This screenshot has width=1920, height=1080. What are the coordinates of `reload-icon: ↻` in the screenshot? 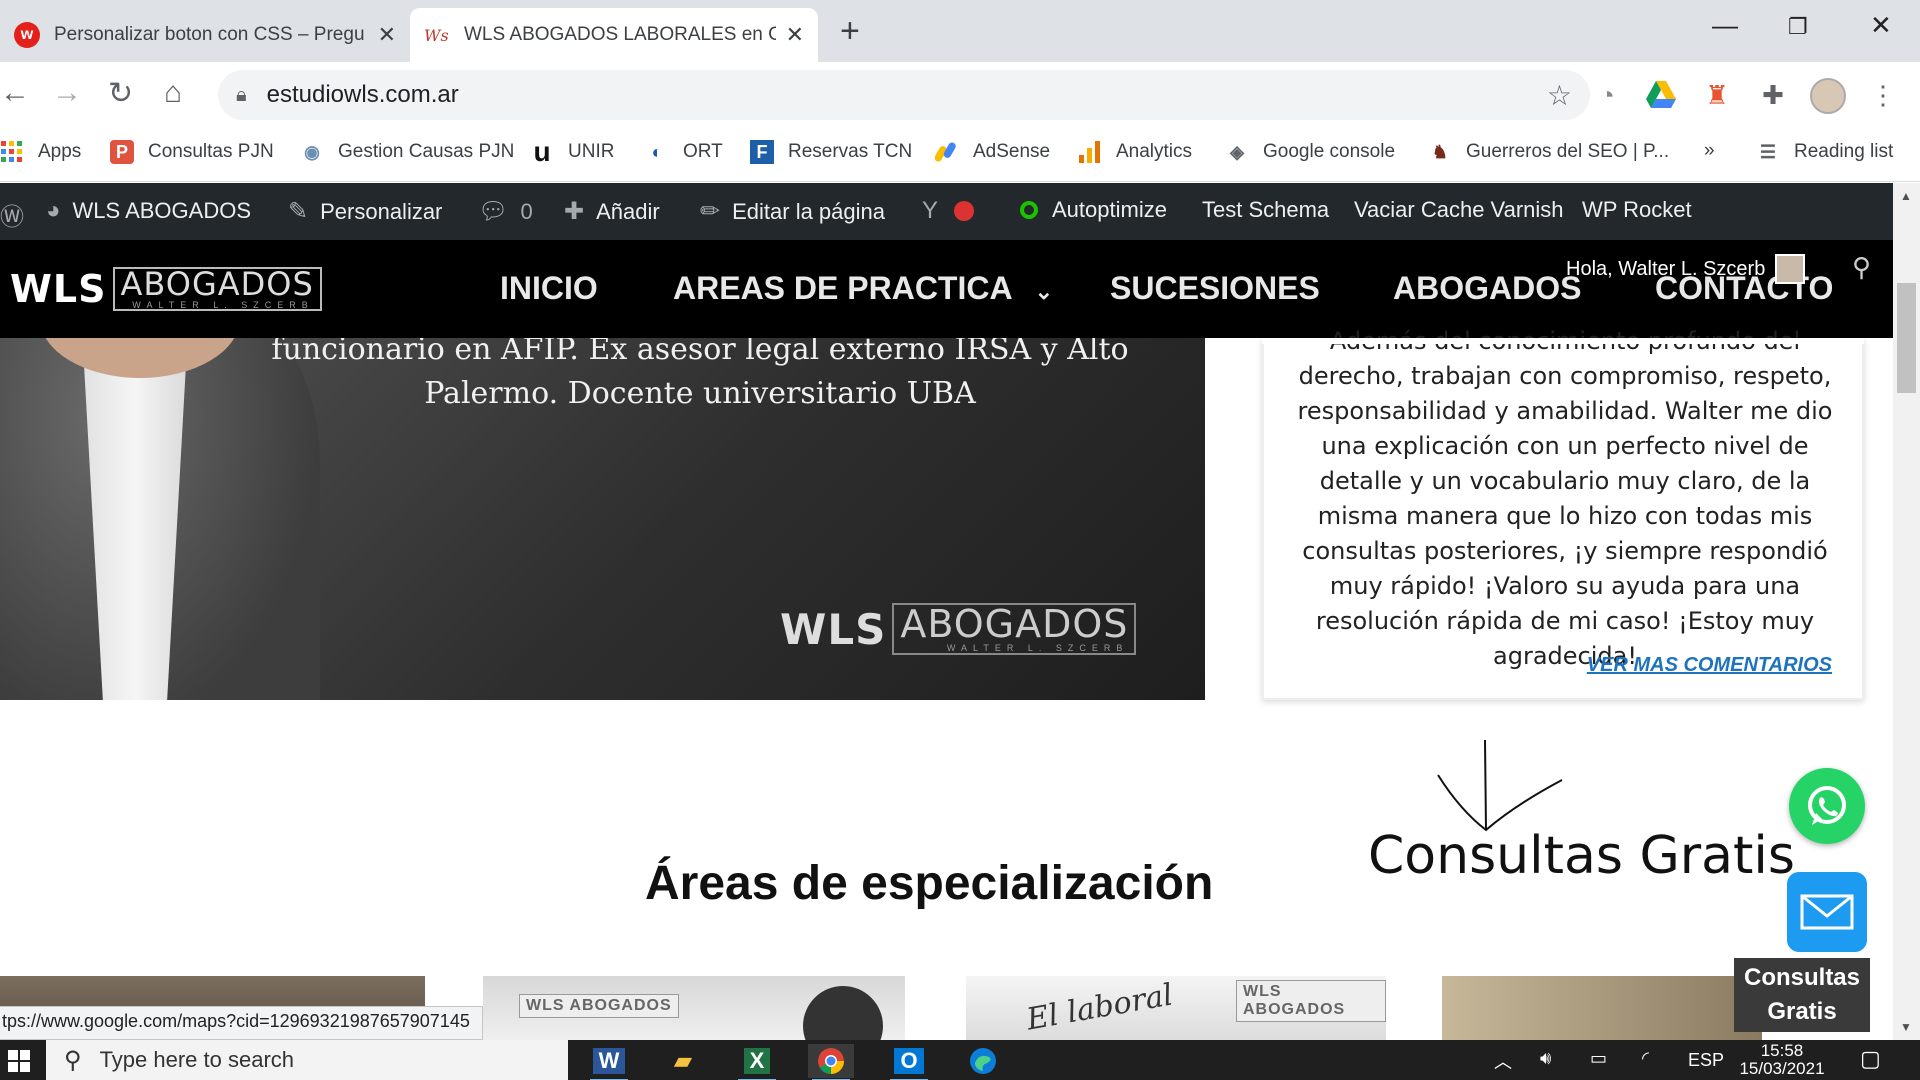 It's located at (120, 93).